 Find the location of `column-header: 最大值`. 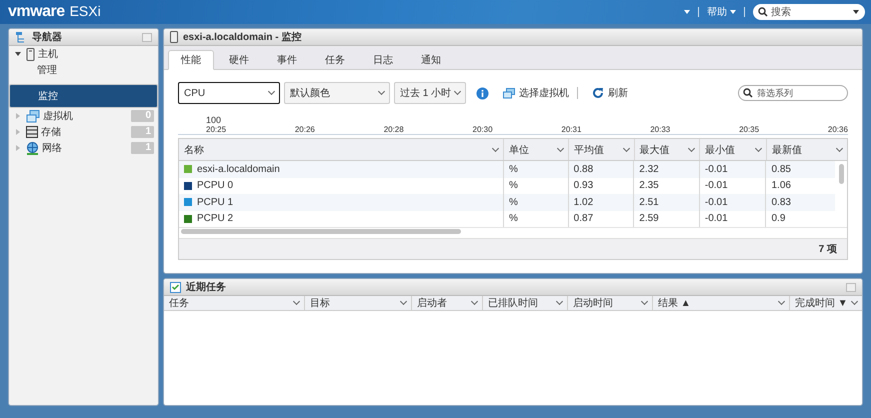

column-header: 最大值 is located at coordinates (667, 149).